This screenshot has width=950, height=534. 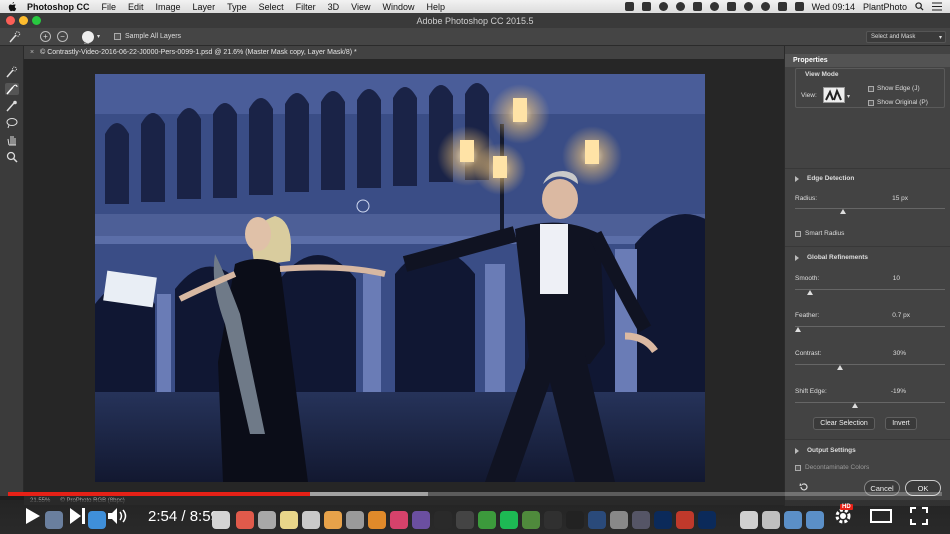 What do you see at coordinates (360, 7) in the screenshot?
I see `menu-view: View` at bounding box center [360, 7].